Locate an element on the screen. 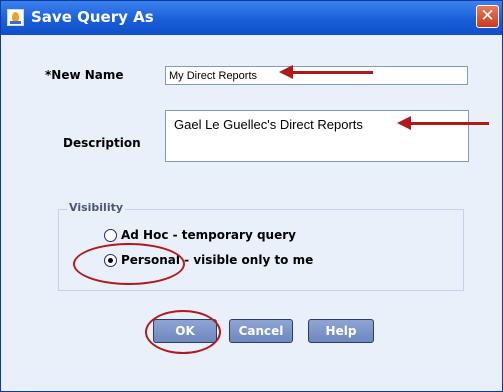  new-name-label: *New Name is located at coordinates (84, 75).